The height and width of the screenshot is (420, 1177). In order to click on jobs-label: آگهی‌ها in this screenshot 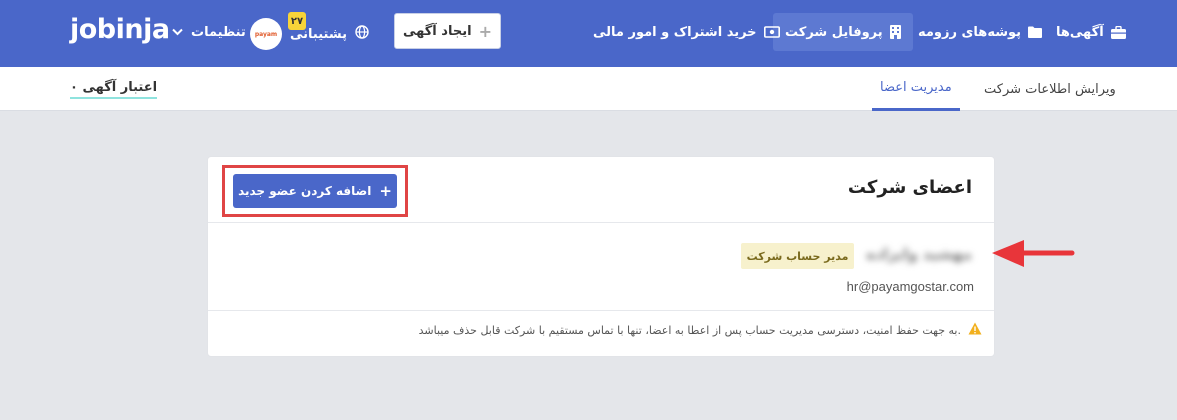, I will do `click(1080, 32)`.